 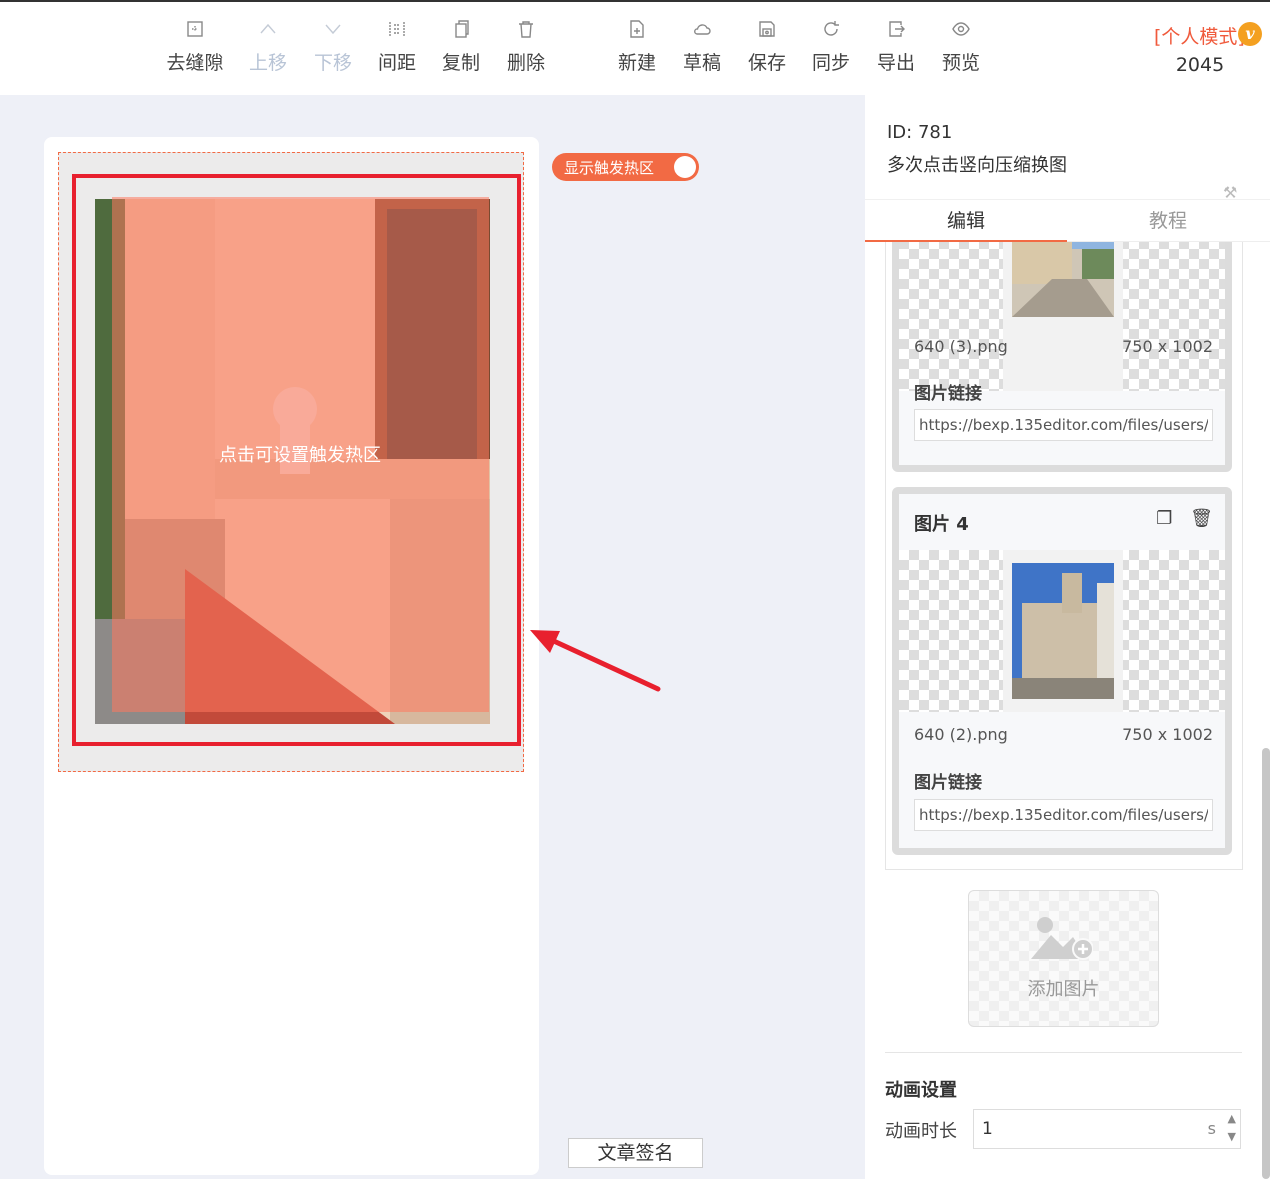 What do you see at coordinates (461, 32) in the screenshot?
I see `copy-icon` at bounding box center [461, 32].